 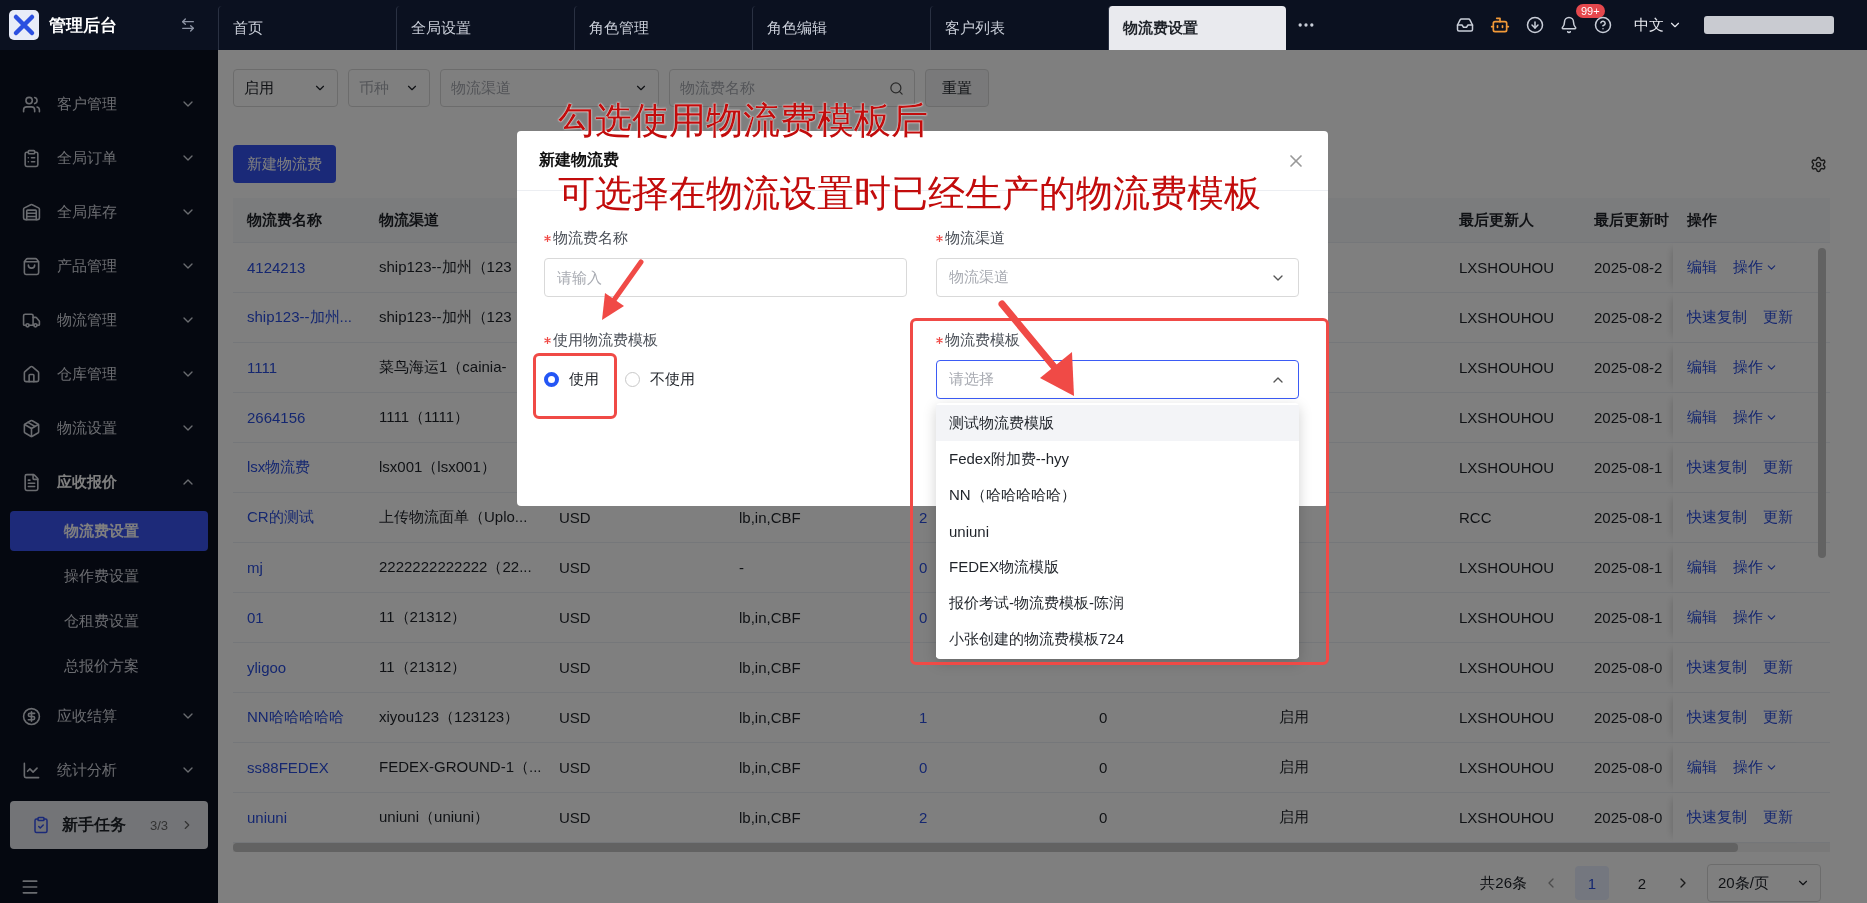 I want to click on language-select: 中文, so click(x=1658, y=25).